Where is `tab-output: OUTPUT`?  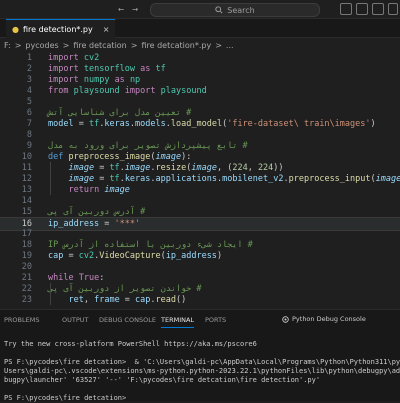
tab-output: OUTPUT is located at coordinates (75, 320).